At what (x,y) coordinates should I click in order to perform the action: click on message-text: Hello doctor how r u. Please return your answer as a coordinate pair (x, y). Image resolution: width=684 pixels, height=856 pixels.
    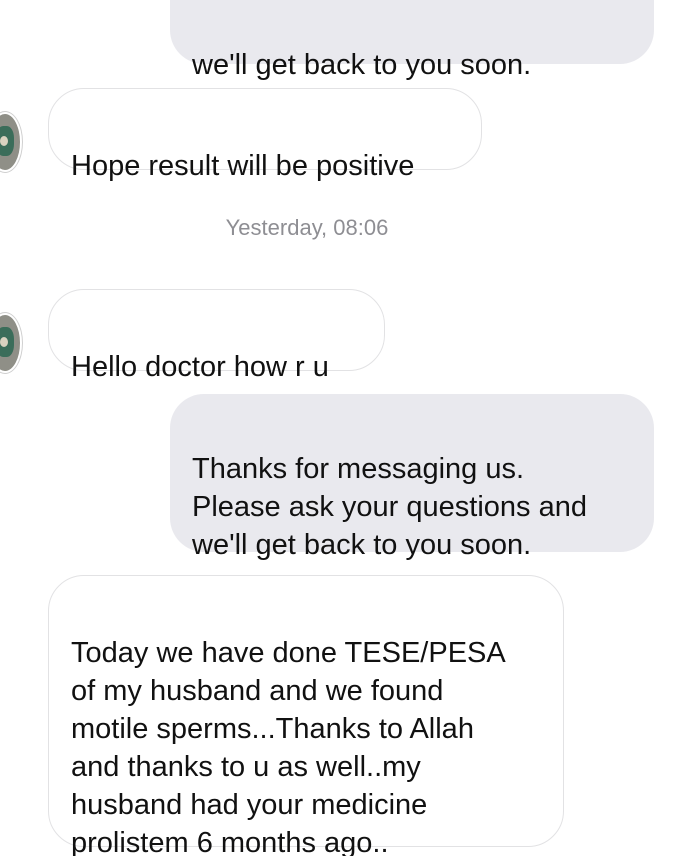
    Looking at the image, I should click on (200, 367).